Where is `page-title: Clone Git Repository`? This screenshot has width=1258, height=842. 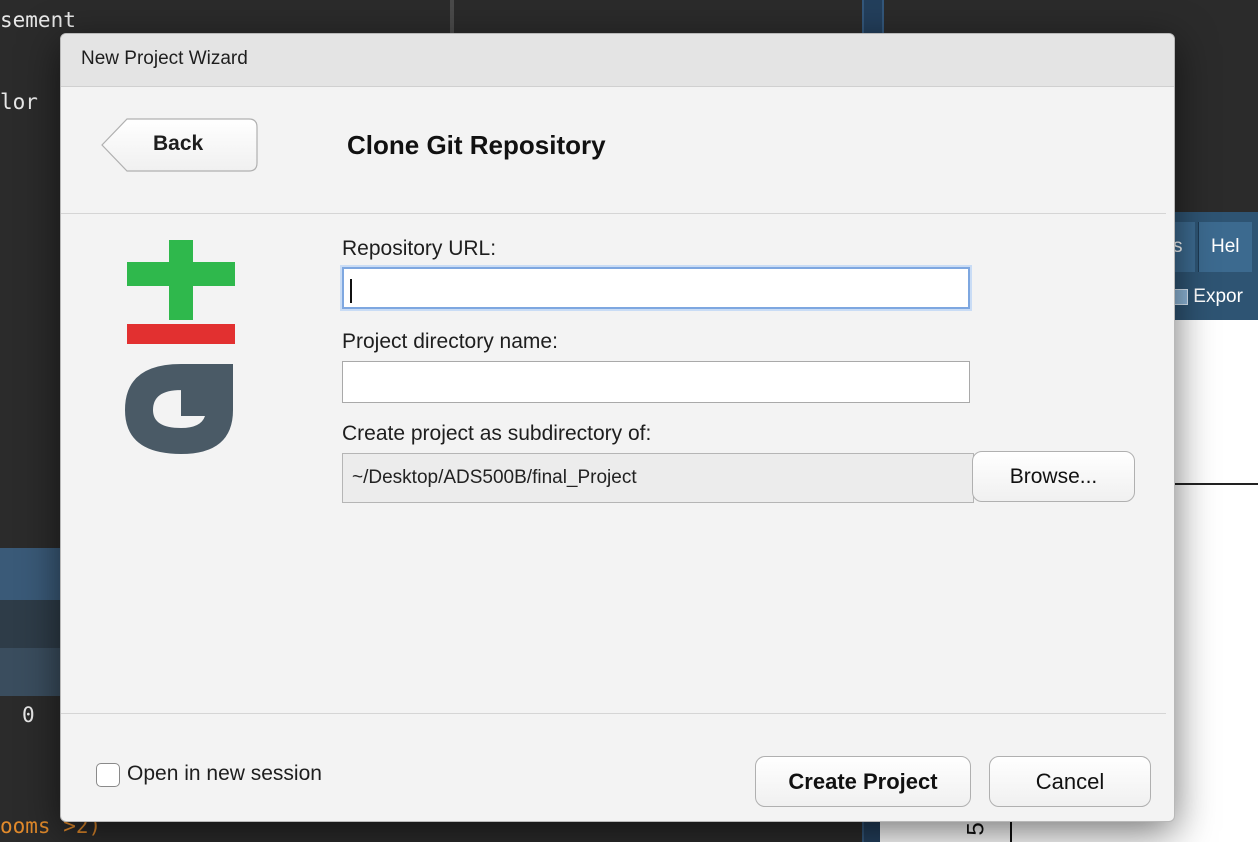 page-title: Clone Git Repository is located at coordinates (476, 145).